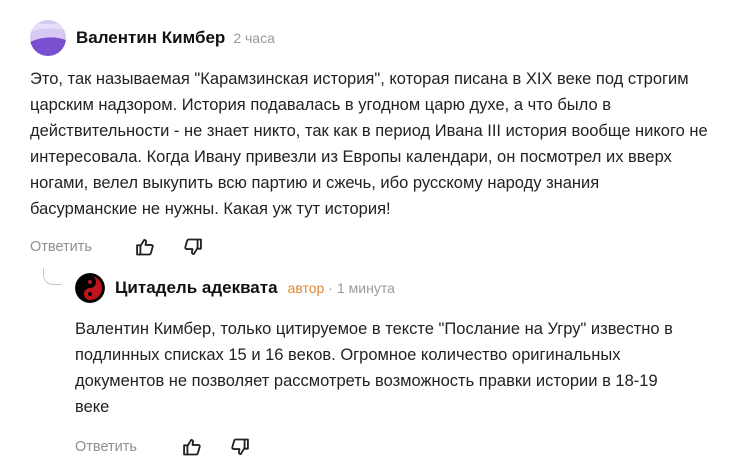  What do you see at coordinates (254, 38) in the screenshot?
I see `comment-time: 2 часа` at bounding box center [254, 38].